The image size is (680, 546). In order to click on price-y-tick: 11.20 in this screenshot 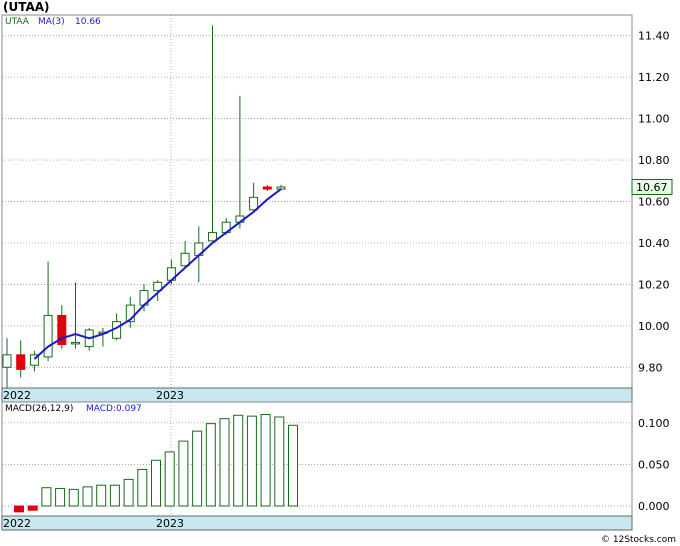, I will do `click(654, 77)`.